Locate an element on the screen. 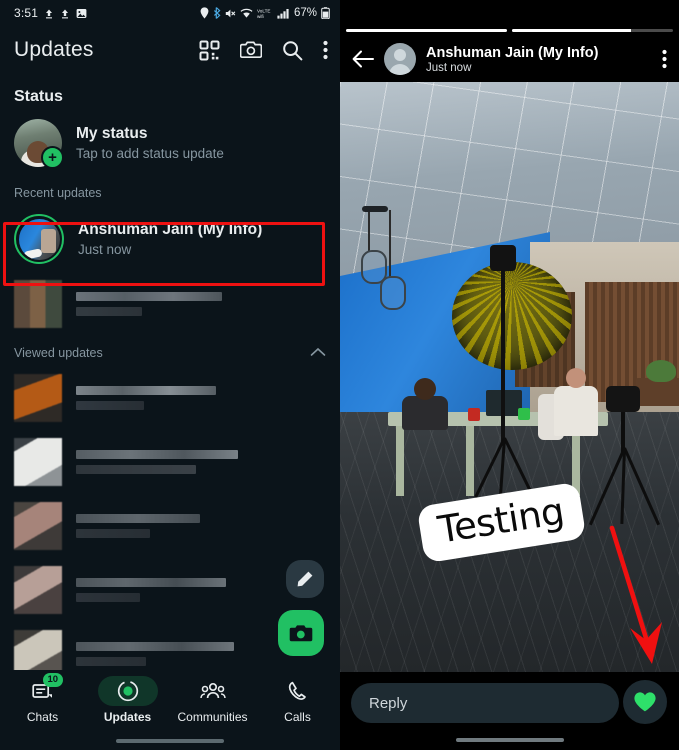 Image resolution: width=679 pixels, height=750 pixels. volte-icon: VoLTE wifi is located at coordinates (265, 13).